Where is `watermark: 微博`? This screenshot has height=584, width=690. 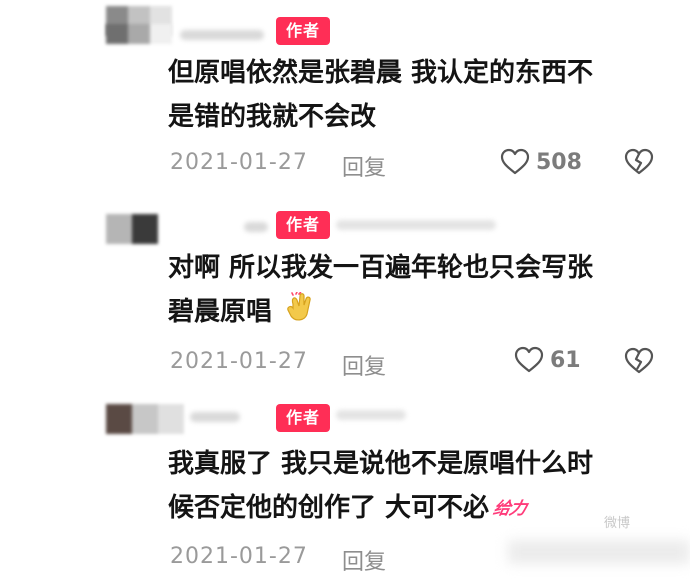
watermark: 微博 is located at coordinates (617, 523).